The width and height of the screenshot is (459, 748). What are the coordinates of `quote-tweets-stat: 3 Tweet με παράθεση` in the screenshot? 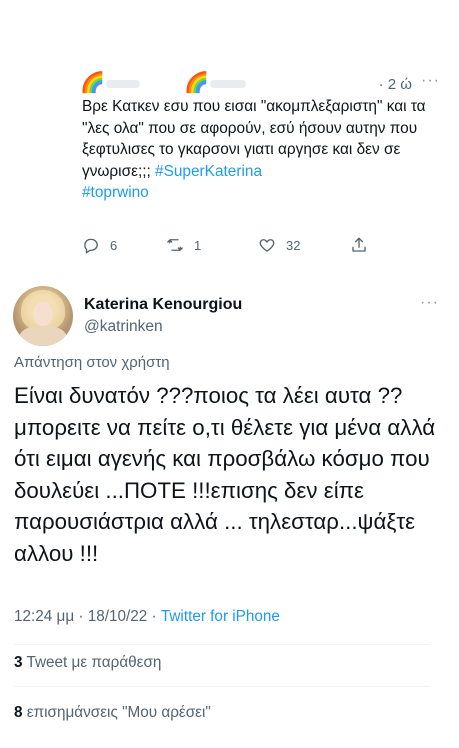 It's located at (87, 663).